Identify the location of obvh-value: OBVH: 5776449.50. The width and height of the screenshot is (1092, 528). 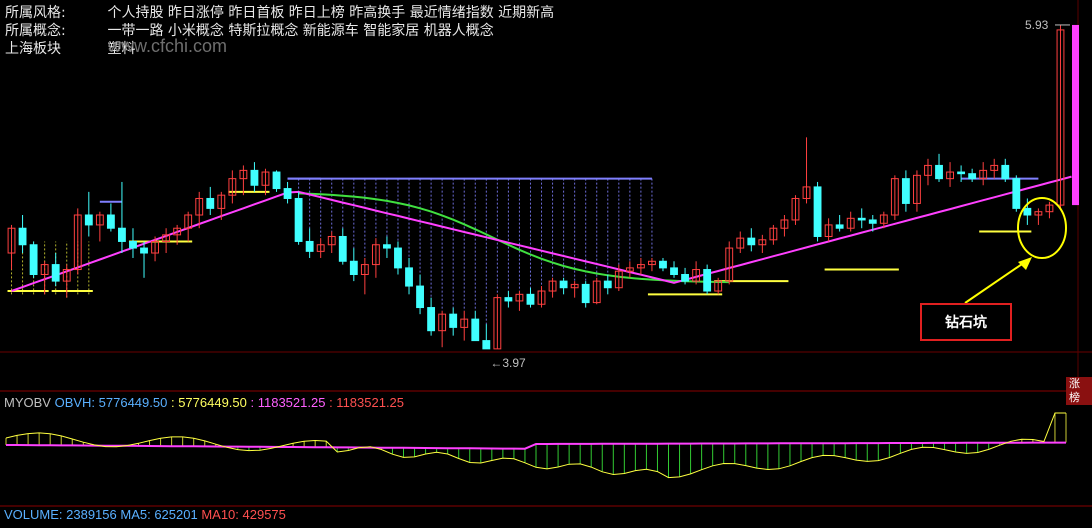
(111, 402).